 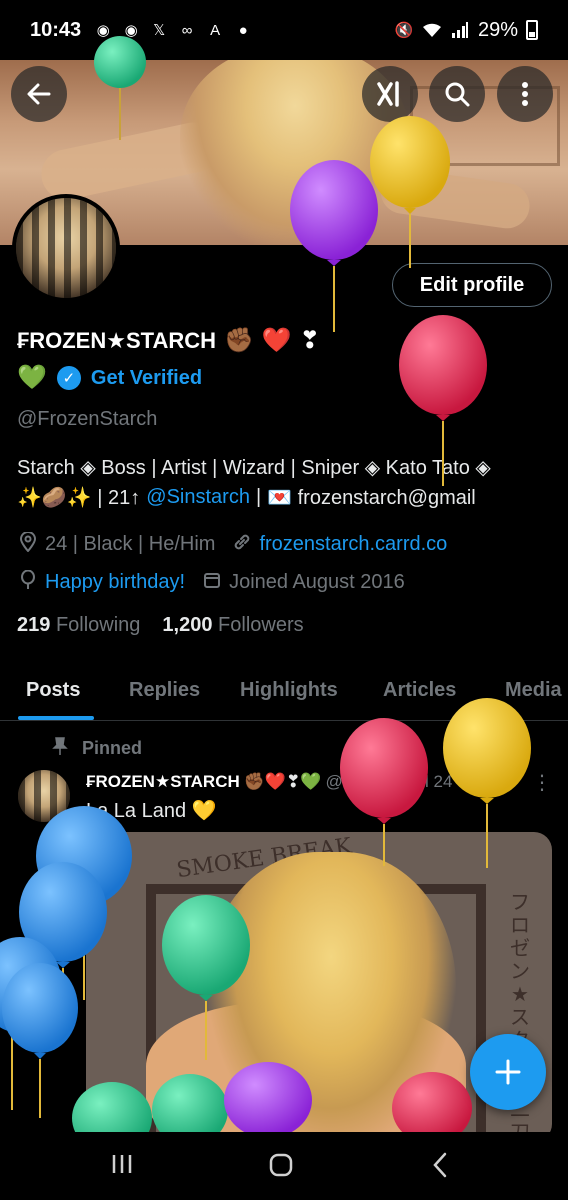 I want to click on profile-avatar, so click(x=66, y=248).